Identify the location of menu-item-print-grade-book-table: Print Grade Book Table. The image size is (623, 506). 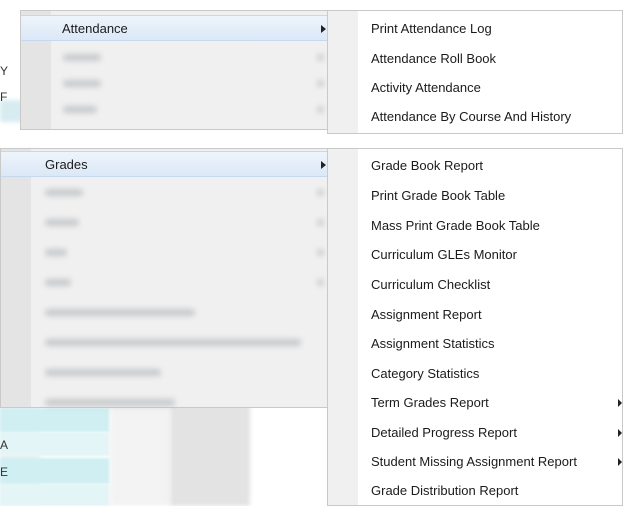
(438, 196).